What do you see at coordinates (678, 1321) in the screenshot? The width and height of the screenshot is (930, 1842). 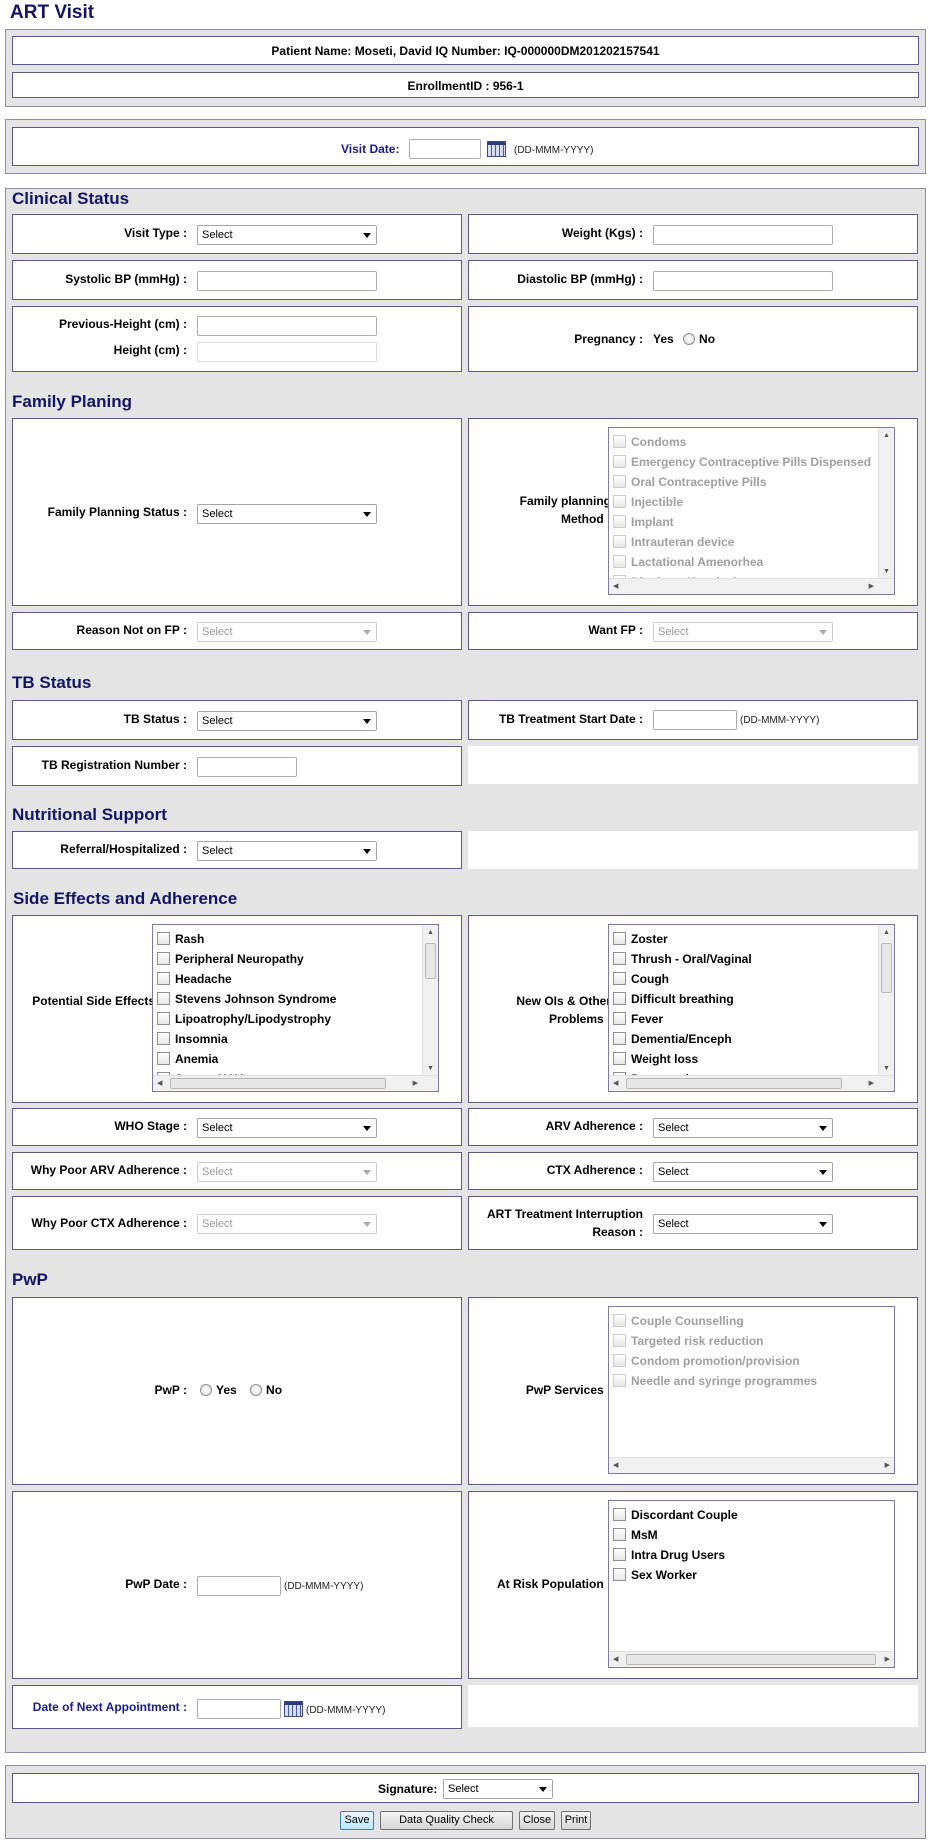 I see `list-item: Couple Counselling` at bounding box center [678, 1321].